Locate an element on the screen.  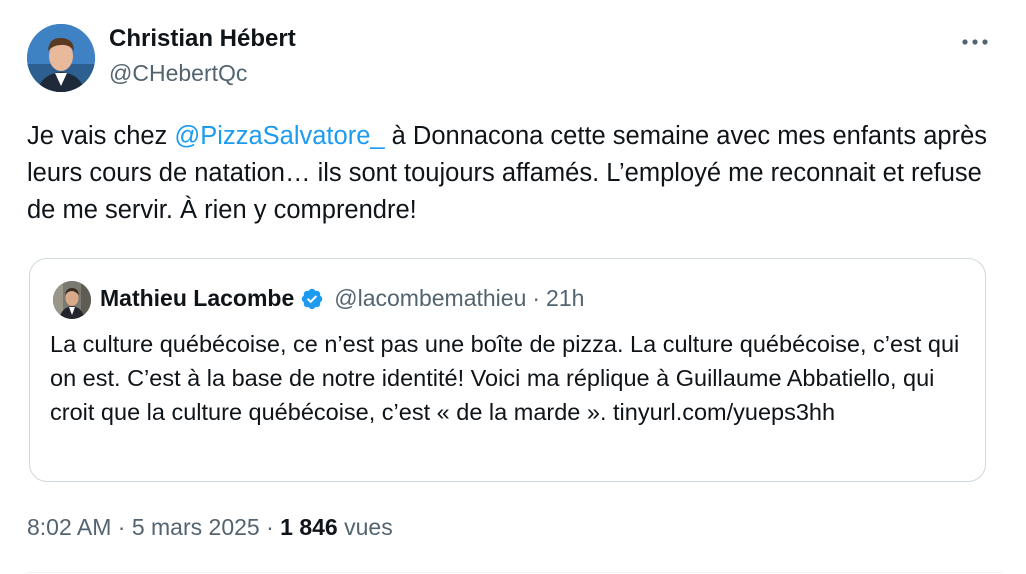
quote-author-avatar is located at coordinates (72, 300).